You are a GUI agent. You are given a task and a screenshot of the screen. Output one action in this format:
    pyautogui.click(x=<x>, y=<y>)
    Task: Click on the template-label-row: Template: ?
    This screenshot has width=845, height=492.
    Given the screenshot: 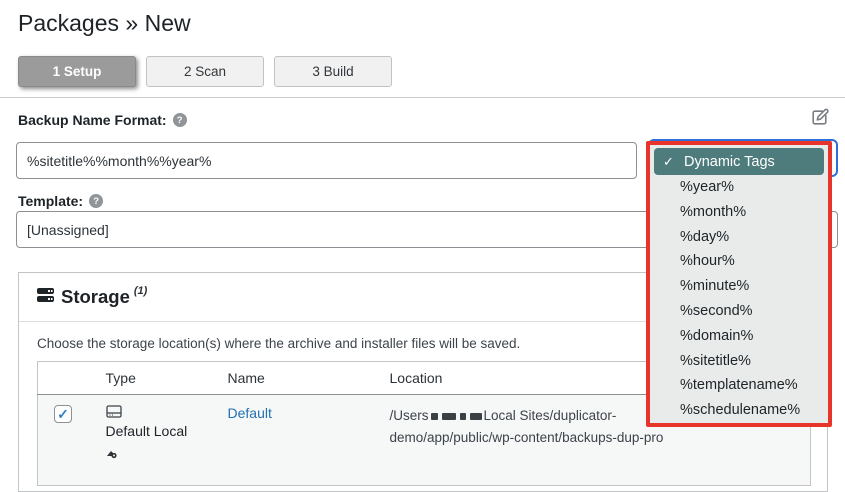 What is the action you would take?
    pyautogui.click(x=61, y=201)
    